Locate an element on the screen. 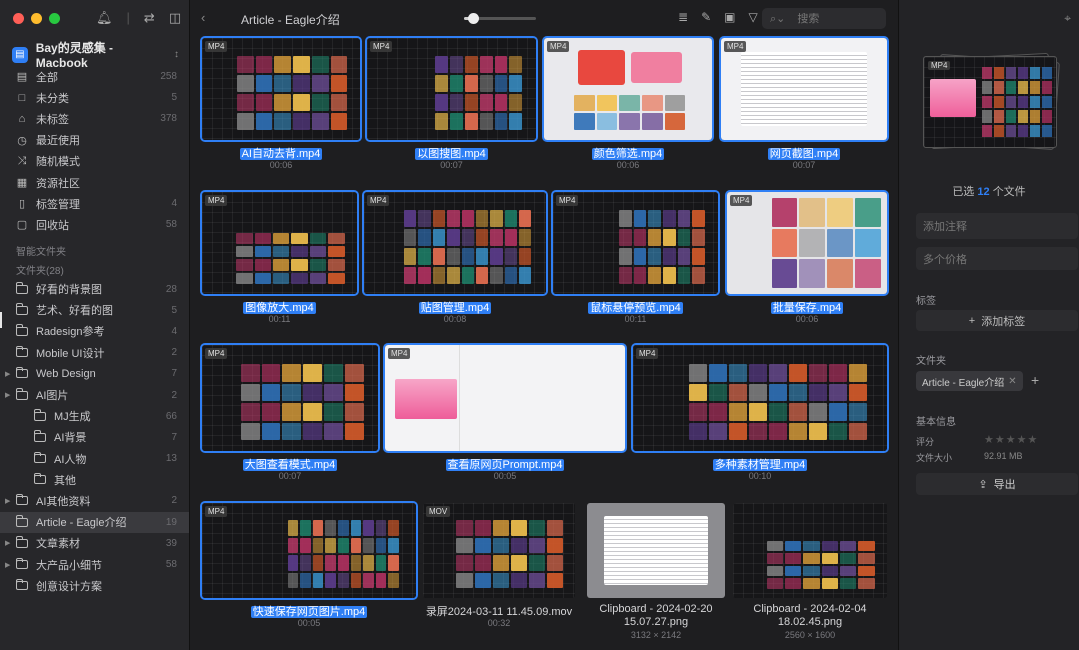  item-title-text: 多种素材管理.mp4 is located at coordinates (760, 465).